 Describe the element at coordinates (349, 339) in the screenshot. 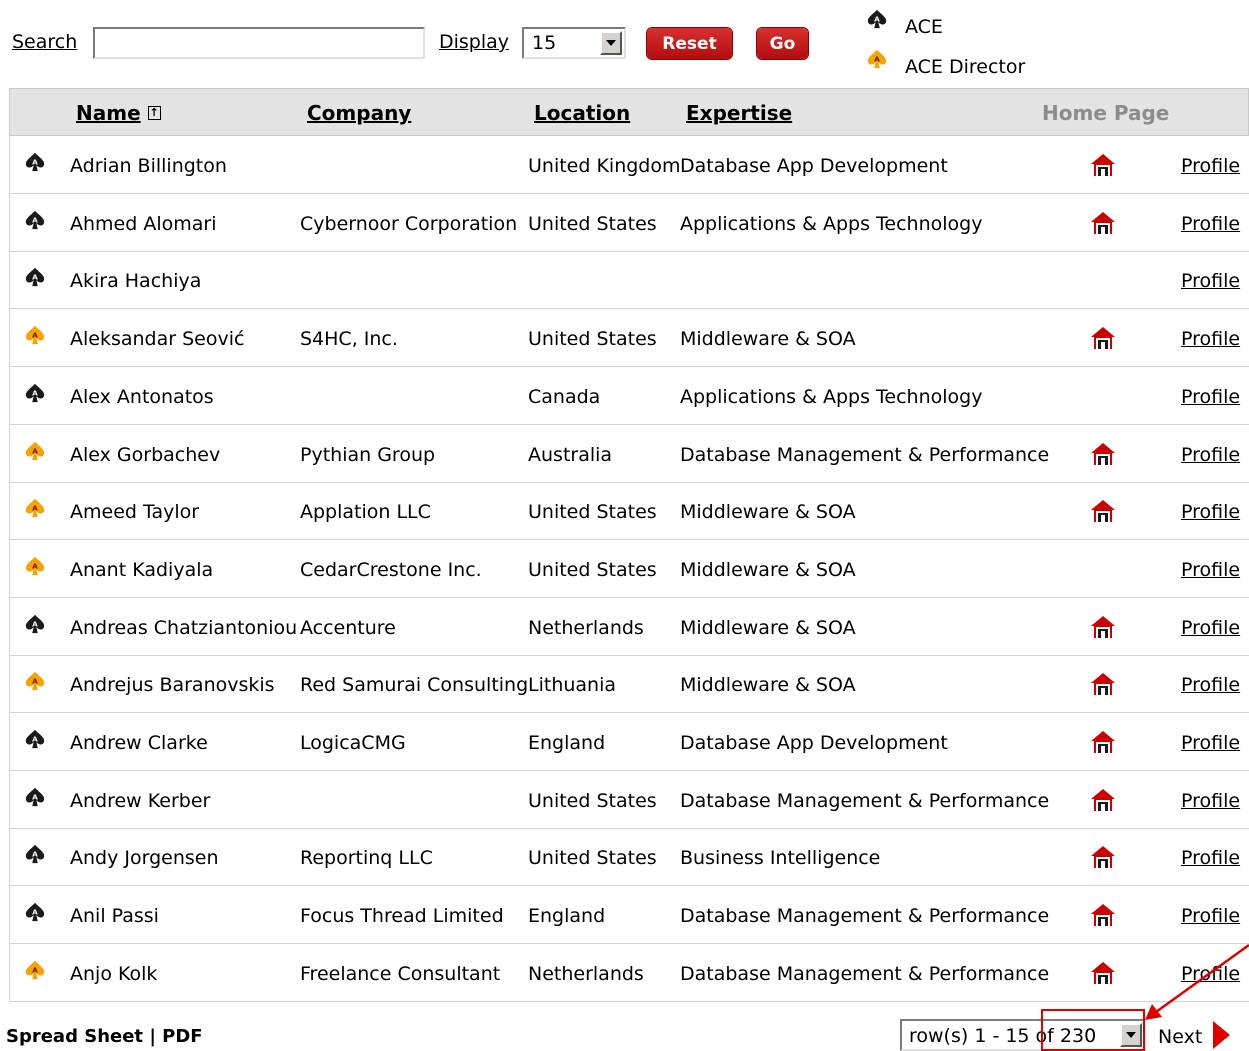

I see `member-company: S4HC, Inc.` at that location.